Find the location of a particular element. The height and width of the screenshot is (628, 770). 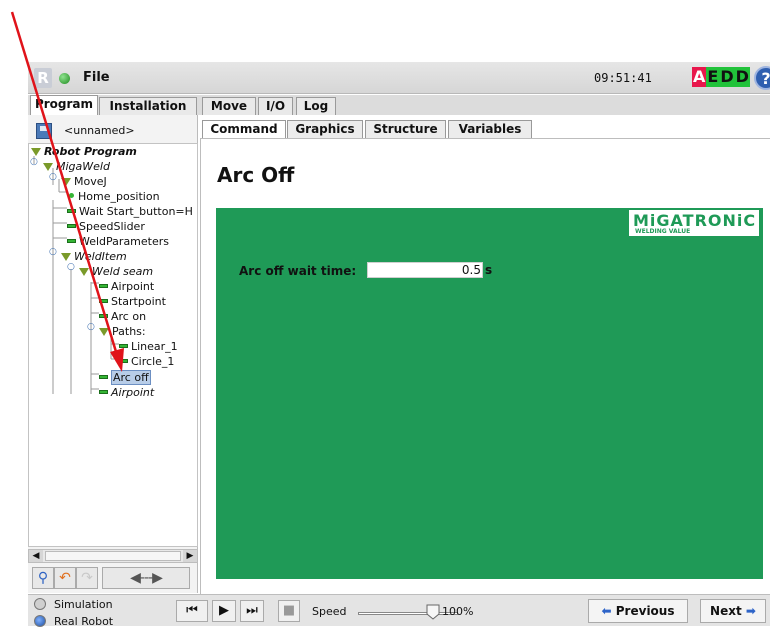

next-button: Next ➡ is located at coordinates (733, 611).